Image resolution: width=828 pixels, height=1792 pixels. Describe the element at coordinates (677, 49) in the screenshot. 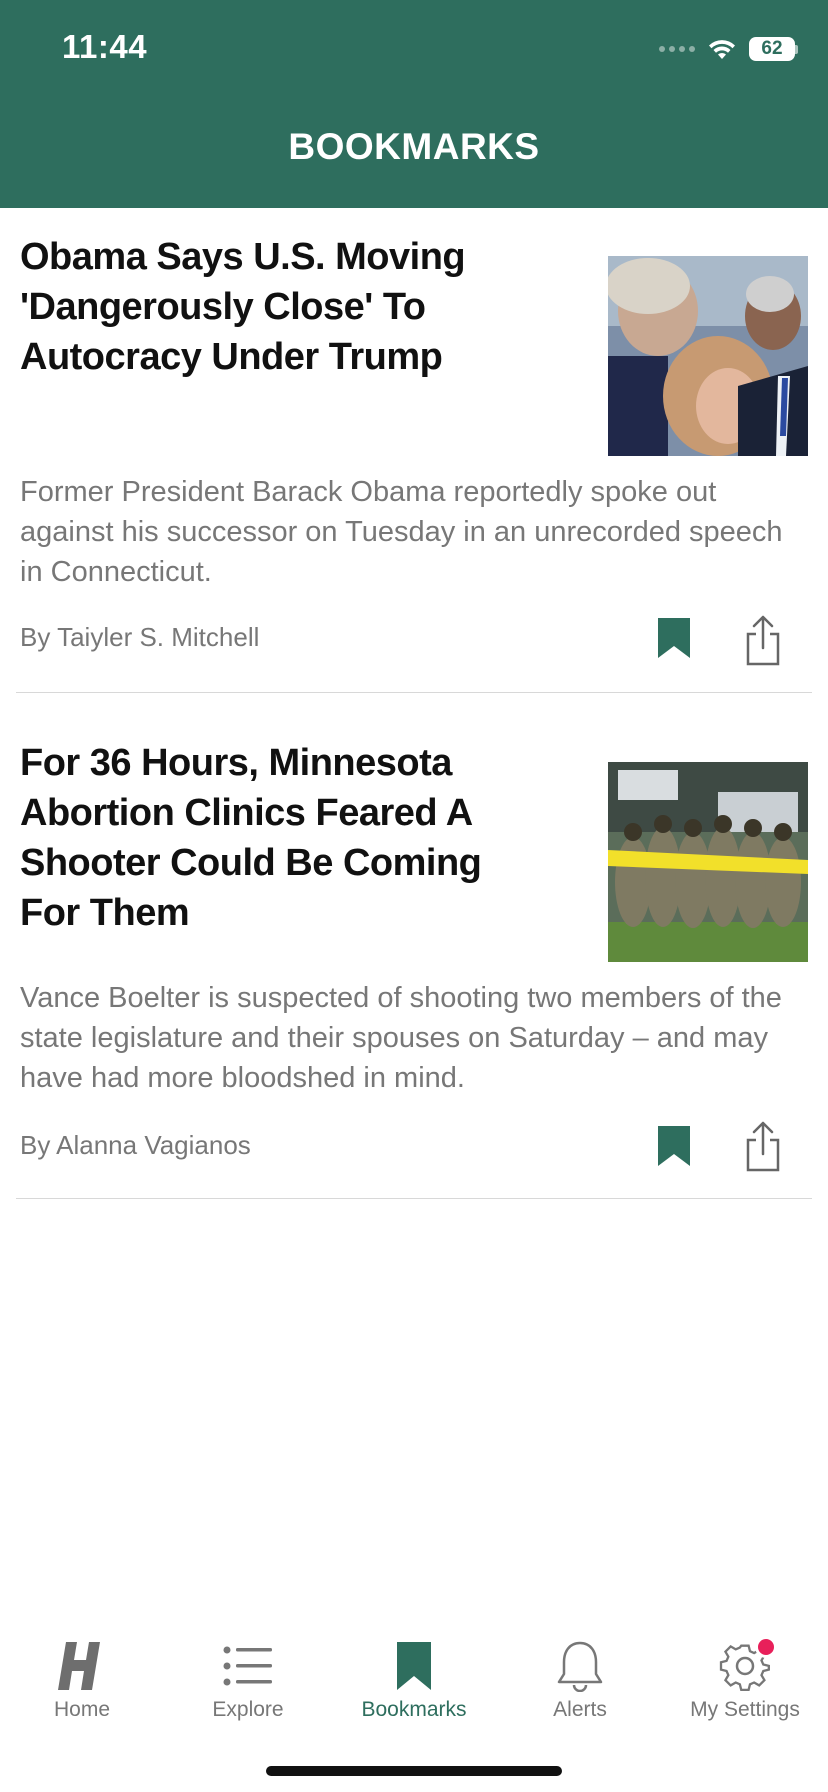

I see `cellular-signal-icon` at that location.